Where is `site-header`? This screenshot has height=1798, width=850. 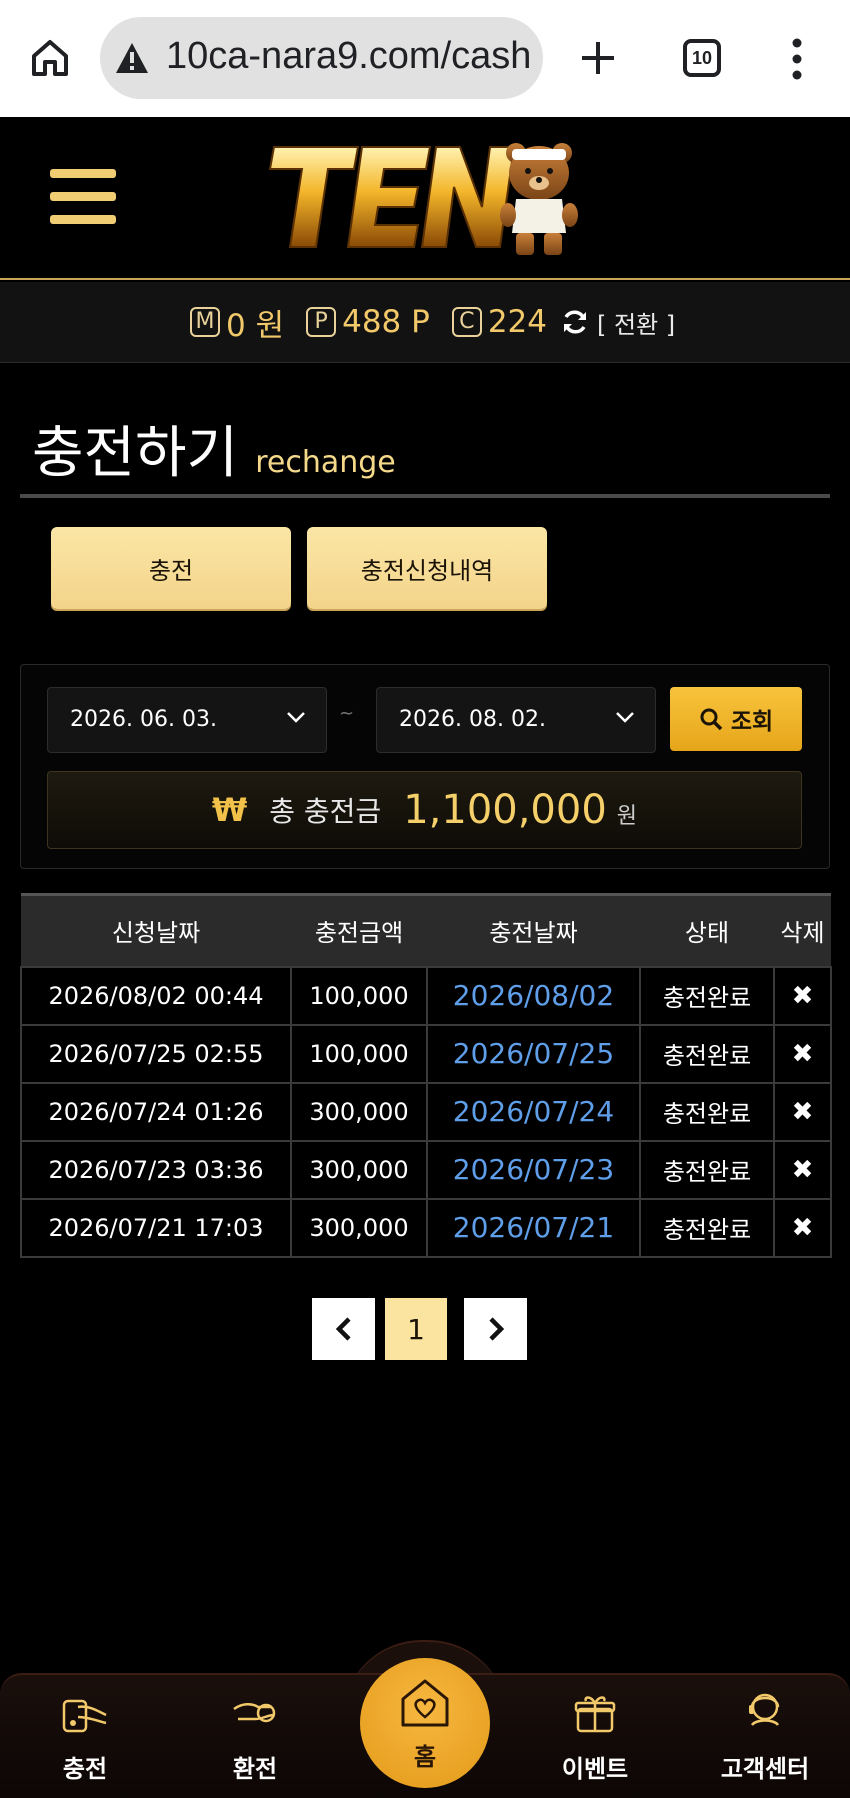
site-header is located at coordinates (425, 198).